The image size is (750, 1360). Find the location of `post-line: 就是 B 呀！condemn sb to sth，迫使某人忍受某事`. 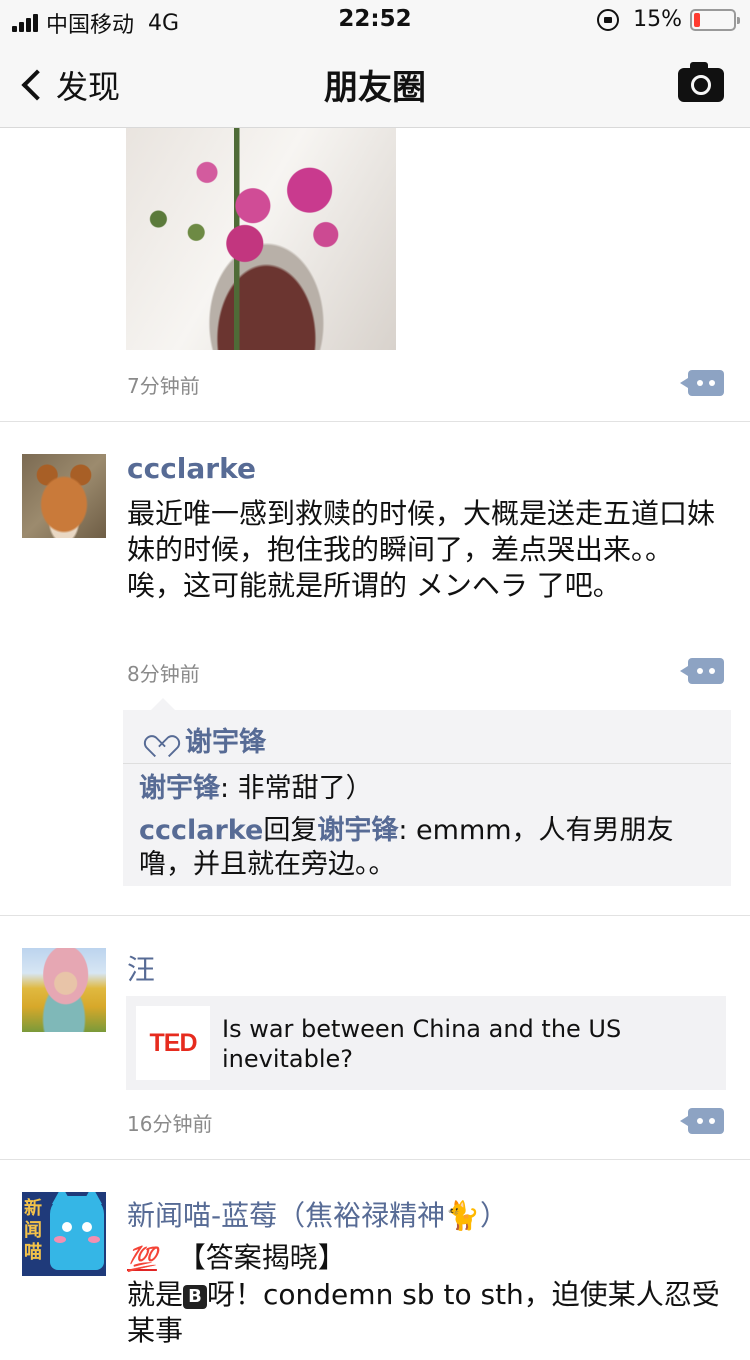

post-line: 就是 B 呀！condemn sb to sth，迫使某人忍受某事 is located at coordinates (427, 1313).